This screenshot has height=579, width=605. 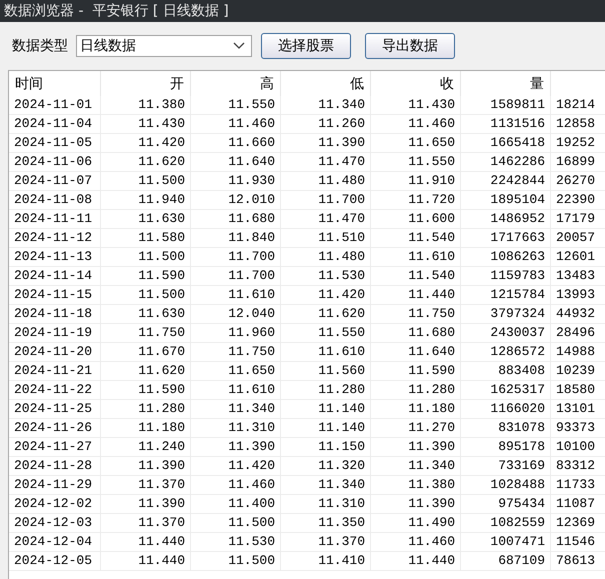 What do you see at coordinates (236, 504) in the screenshot?
I see `table-cell: 11.400` at bounding box center [236, 504].